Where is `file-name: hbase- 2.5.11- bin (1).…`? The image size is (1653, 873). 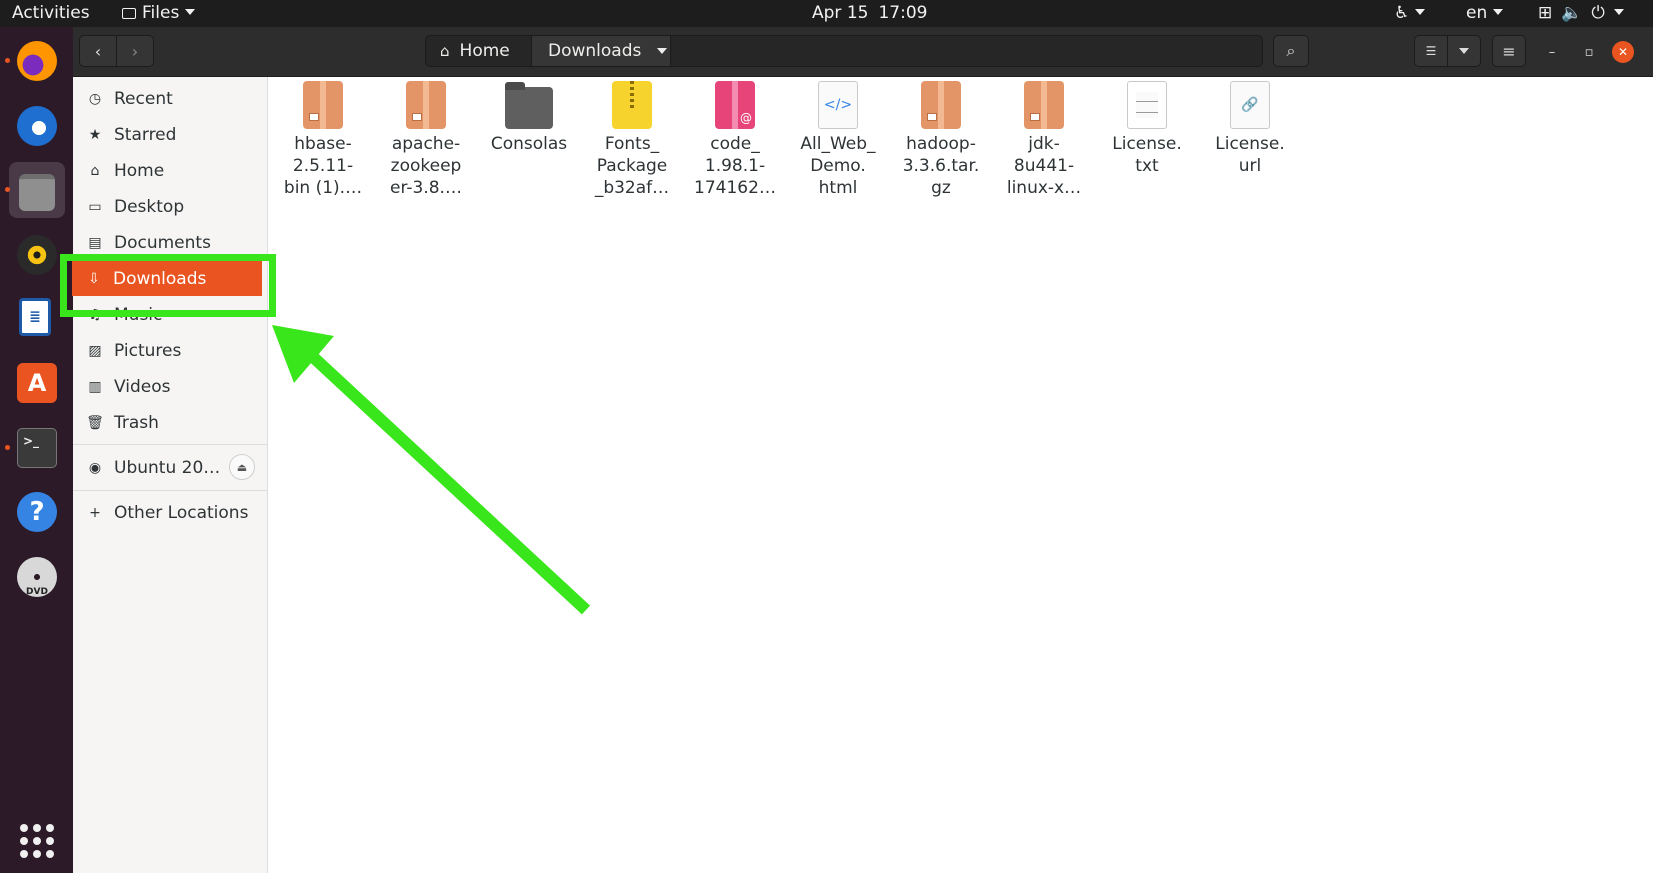 file-name: hbase- 2.5.11- bin (1).… is located at coordinates (323, 166).